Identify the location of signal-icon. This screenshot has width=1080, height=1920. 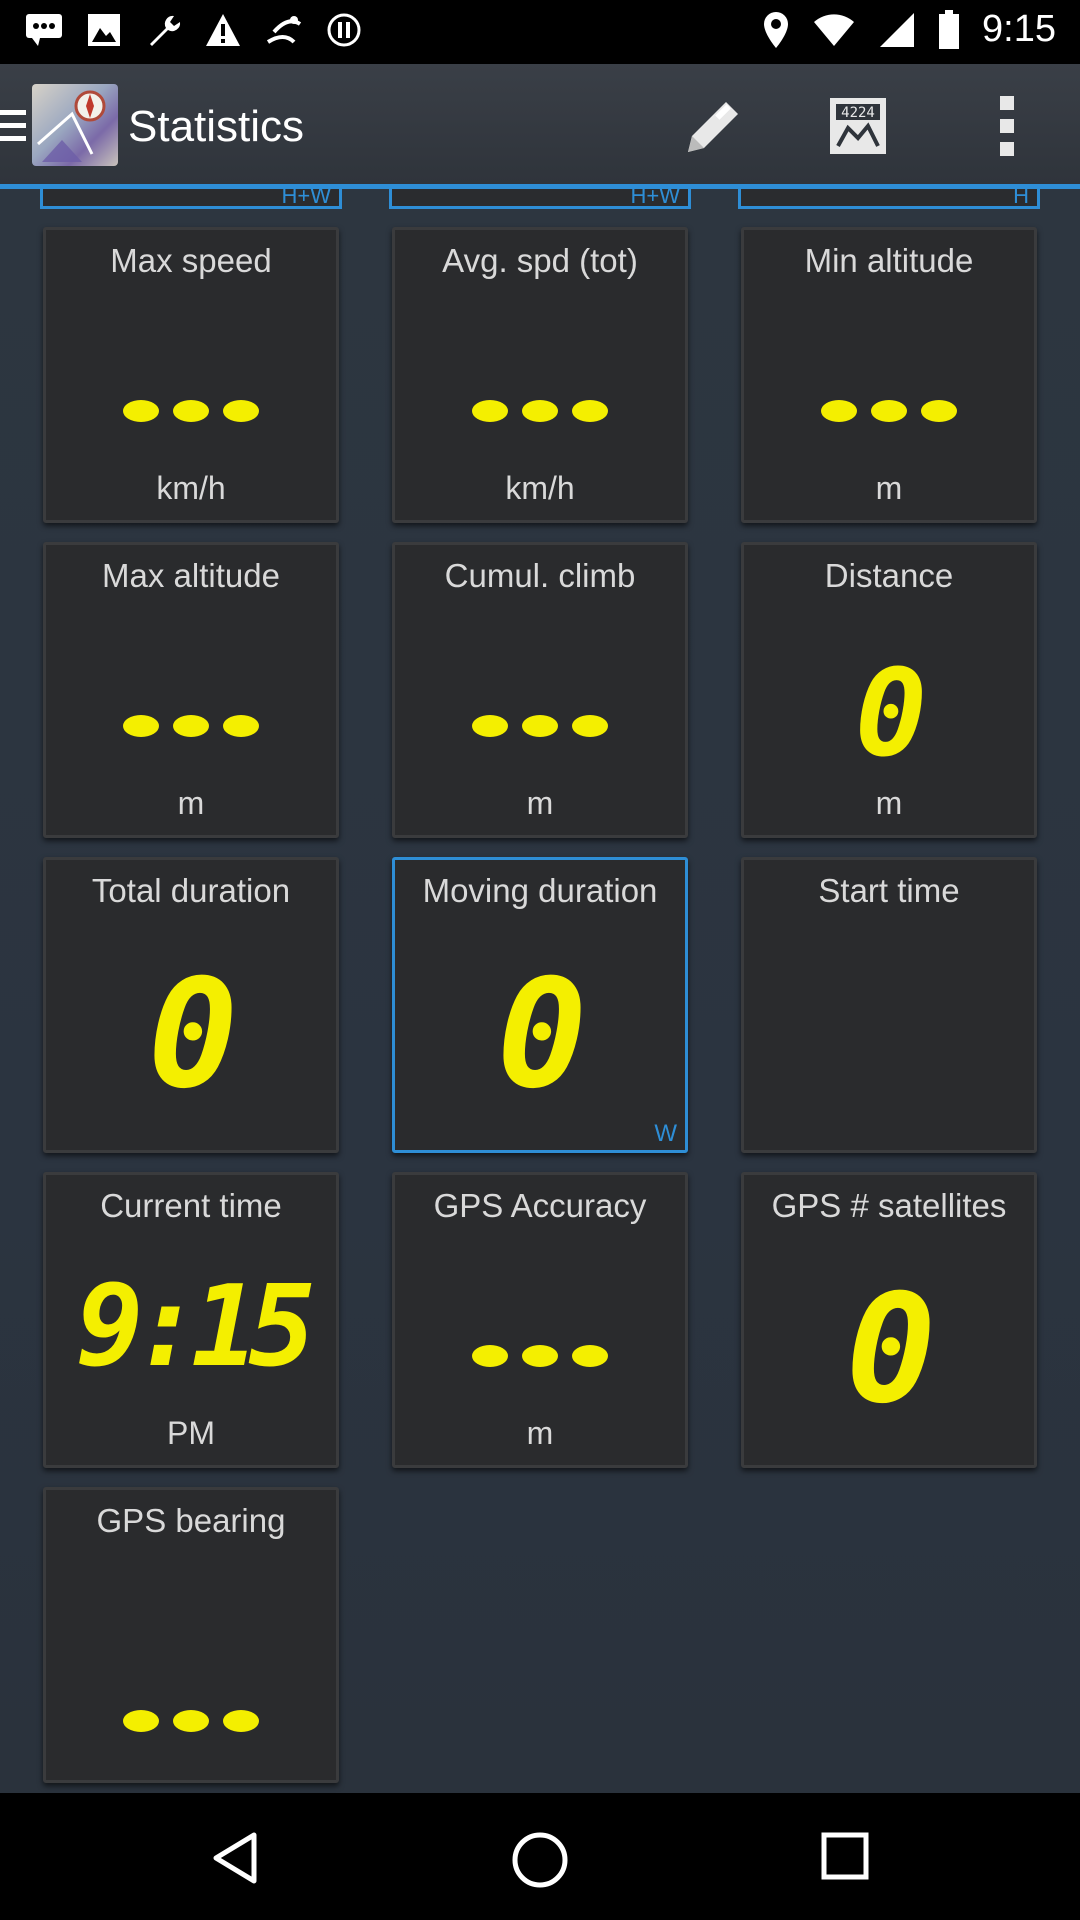
(897, 29).